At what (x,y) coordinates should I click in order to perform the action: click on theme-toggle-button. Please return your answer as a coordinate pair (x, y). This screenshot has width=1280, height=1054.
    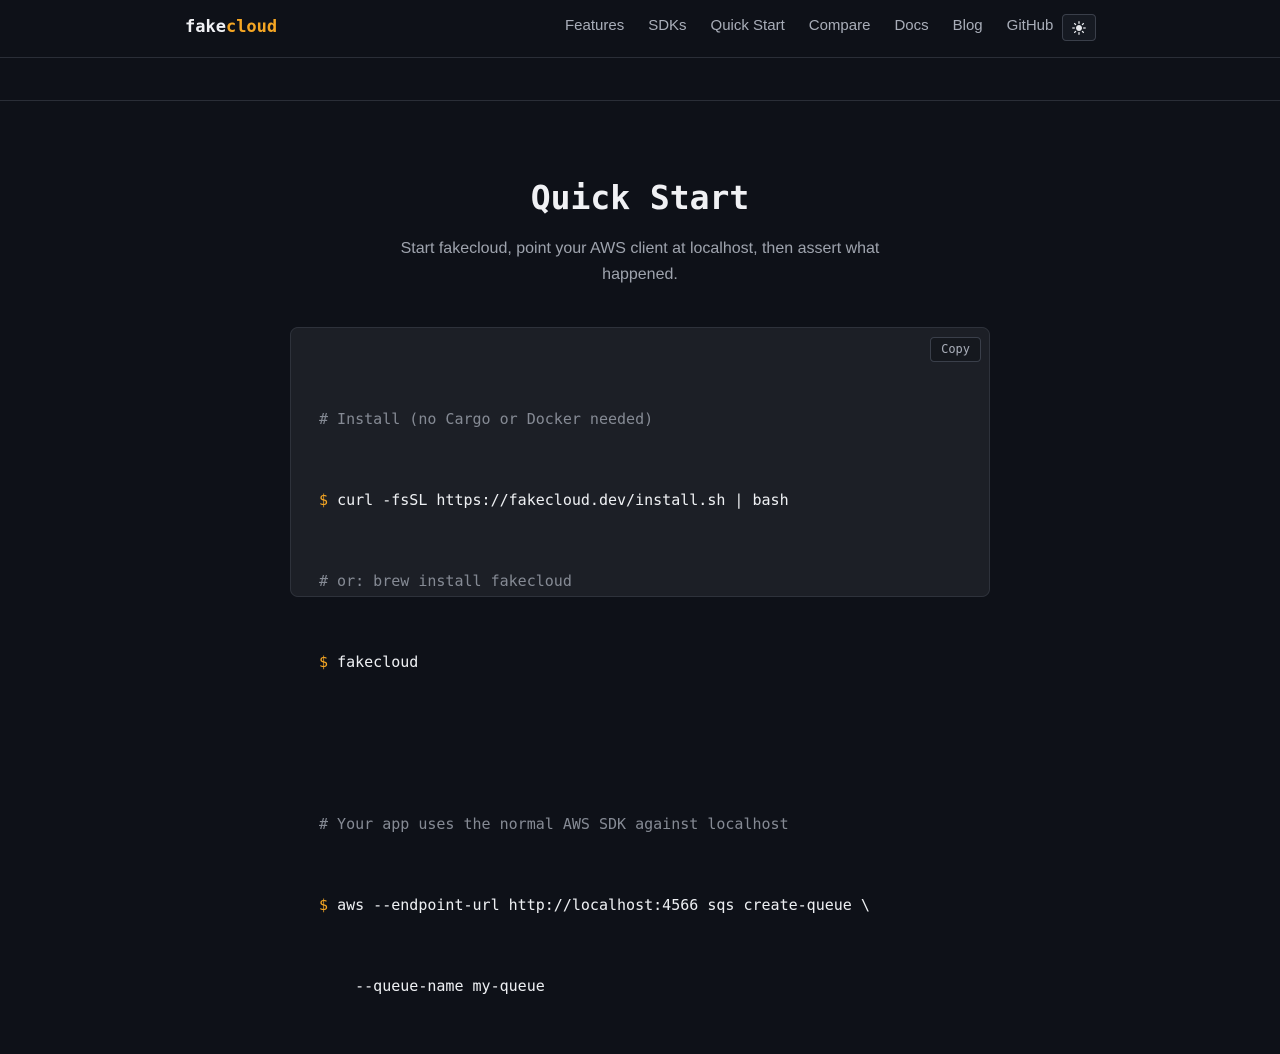
    Looking at the image, I should click on (1079, 27).